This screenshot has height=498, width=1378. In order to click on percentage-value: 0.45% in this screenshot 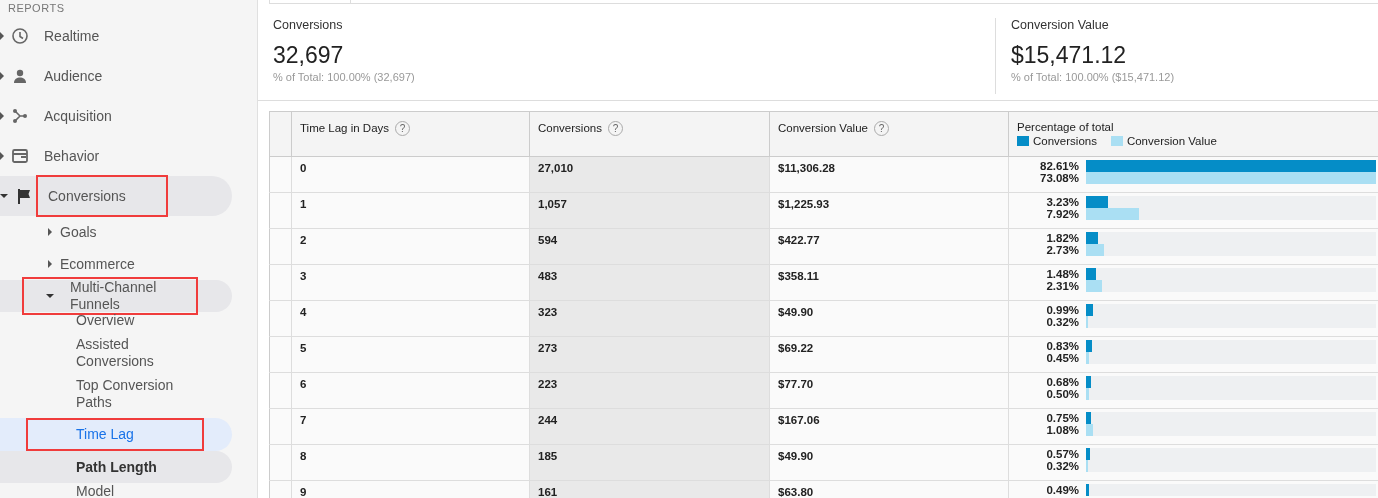, I will do `click(1062, 358)`.